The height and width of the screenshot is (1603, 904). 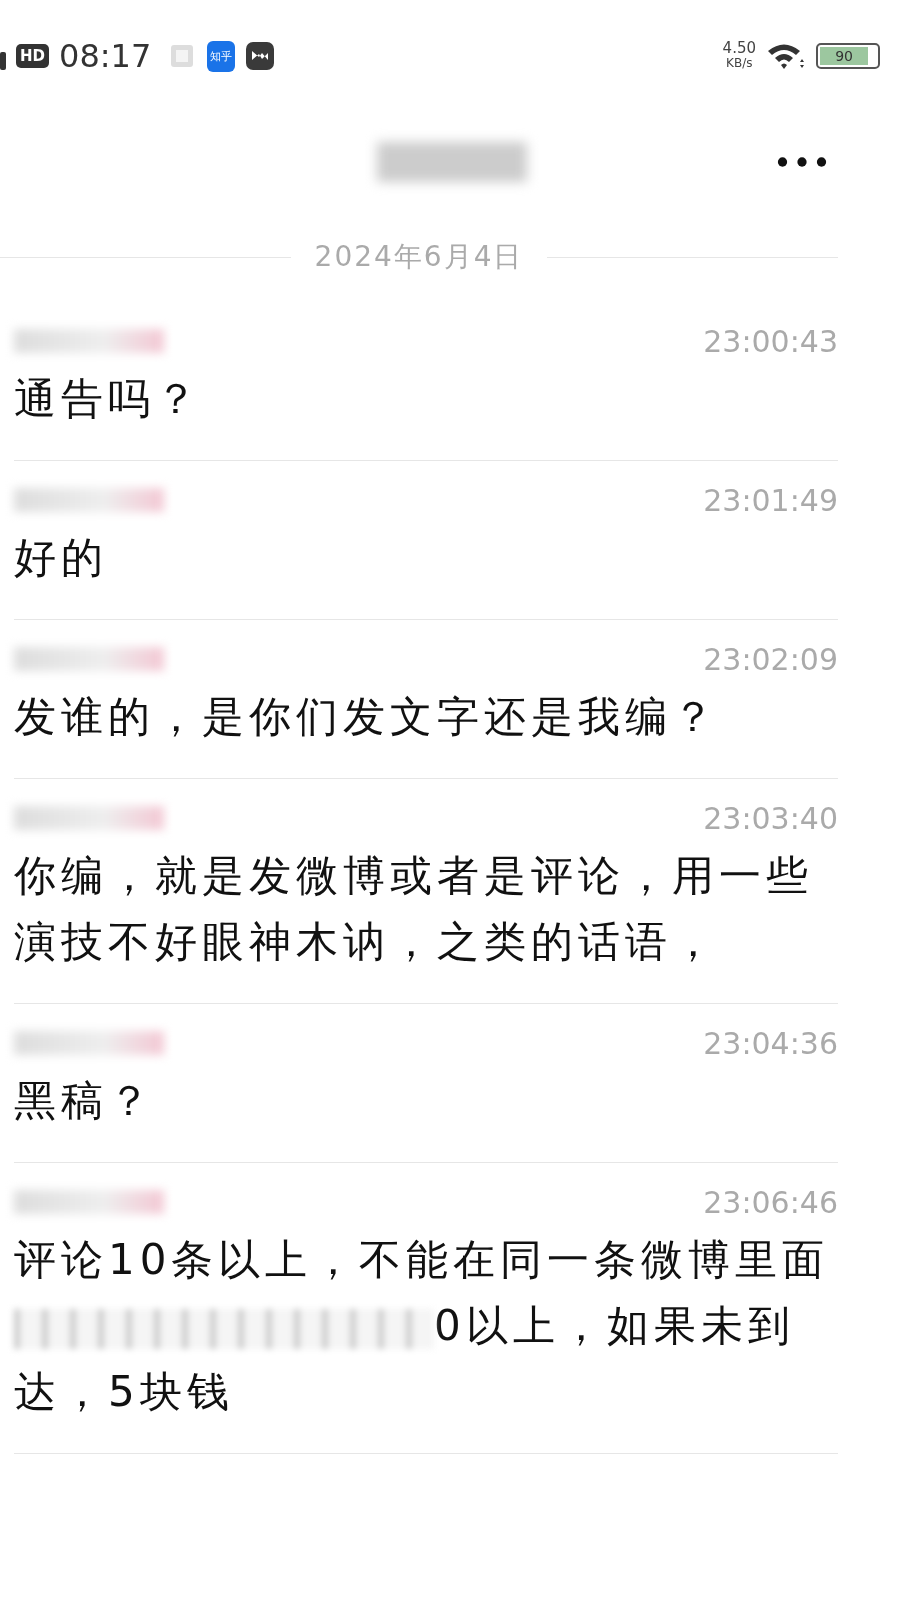 What do you see at coordinates (422, 1326) in the screenshot?
I see `message-text: 评论10条以上，不能在同一条微博里面 0以上，如果未到达，5块钱` at bounding box center [422, 1326].